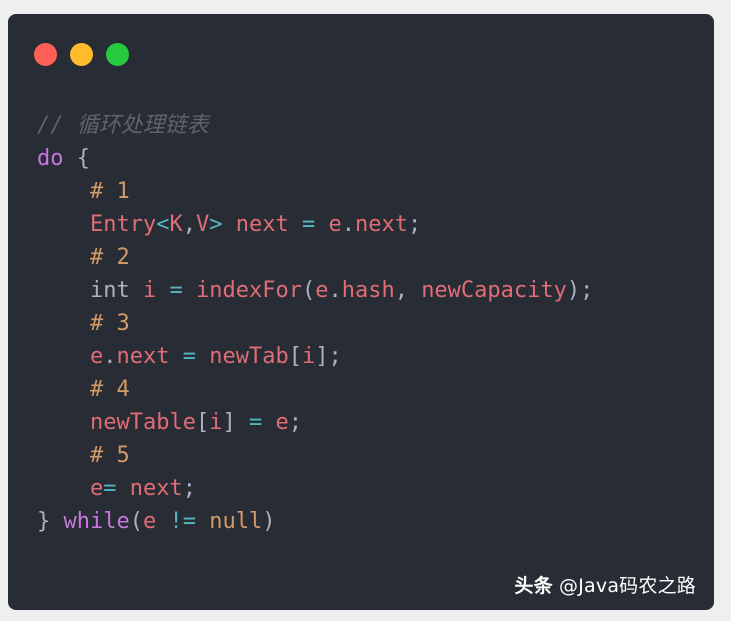 The image size is (731, 621). I want to click on maximize-button, so click(117, 54).